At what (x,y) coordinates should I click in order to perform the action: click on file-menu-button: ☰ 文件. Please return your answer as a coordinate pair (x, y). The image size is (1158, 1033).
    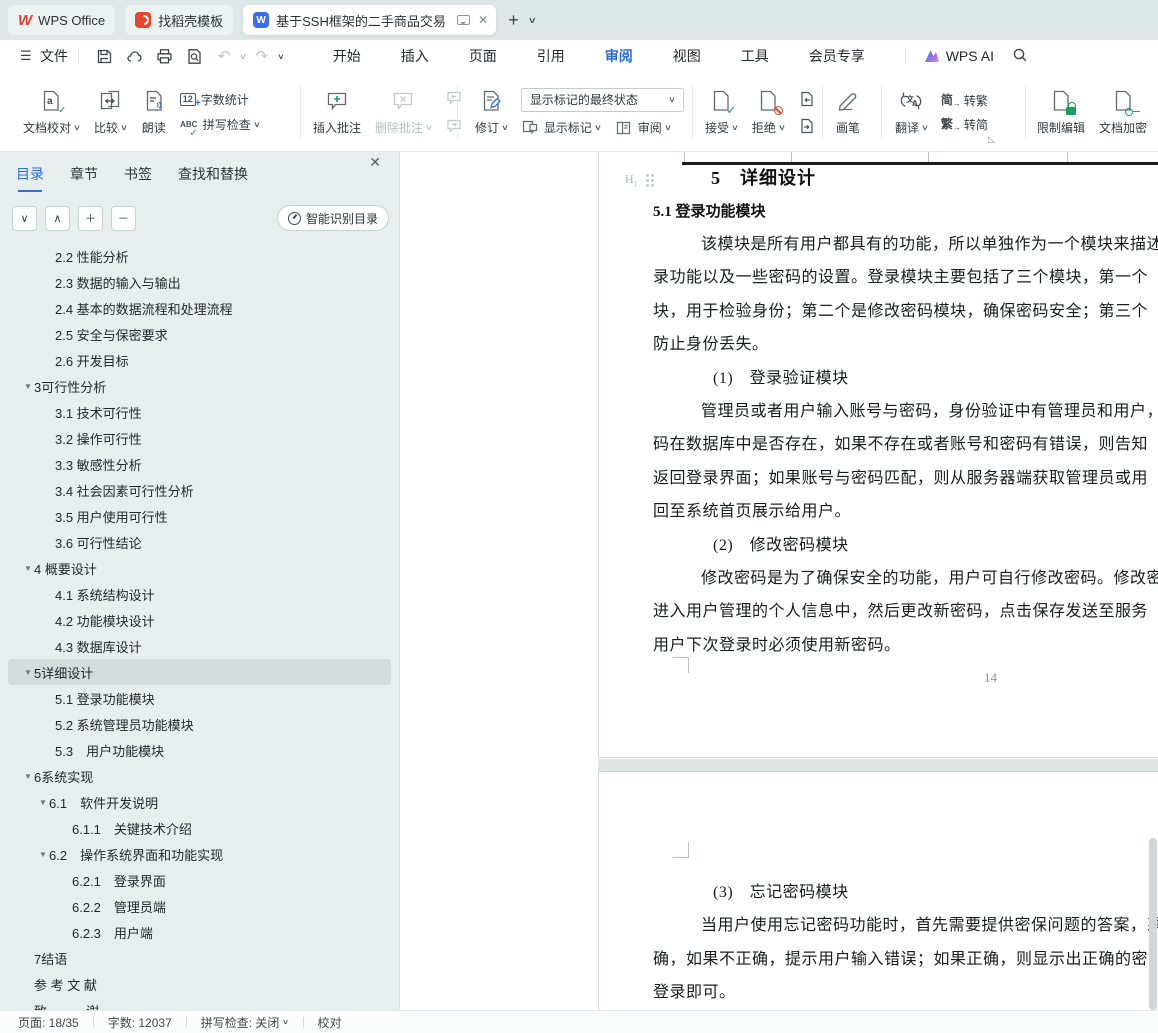
    Looking at the image, I should click on (34, 56).